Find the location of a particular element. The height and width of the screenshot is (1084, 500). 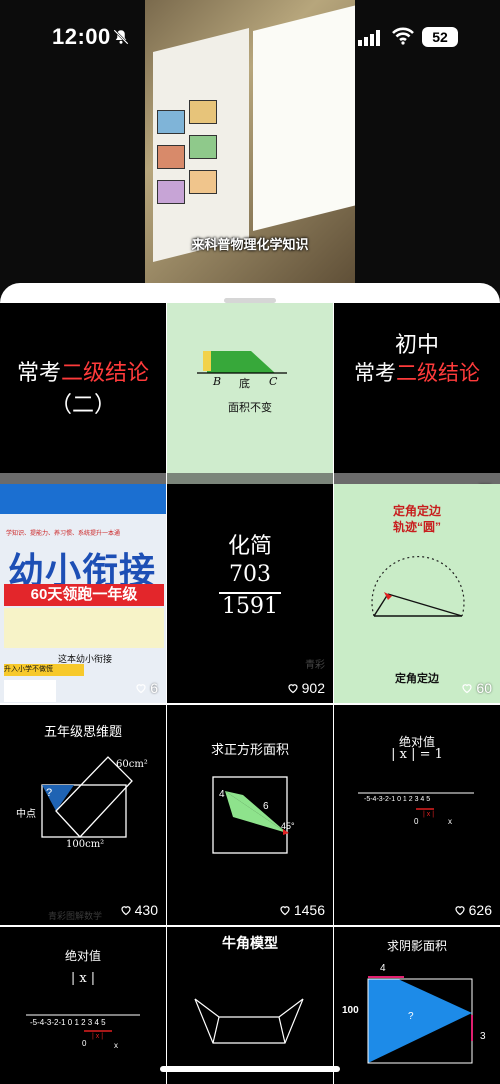

status-bar: 12:00 52 is located at coordinates (250, 37).